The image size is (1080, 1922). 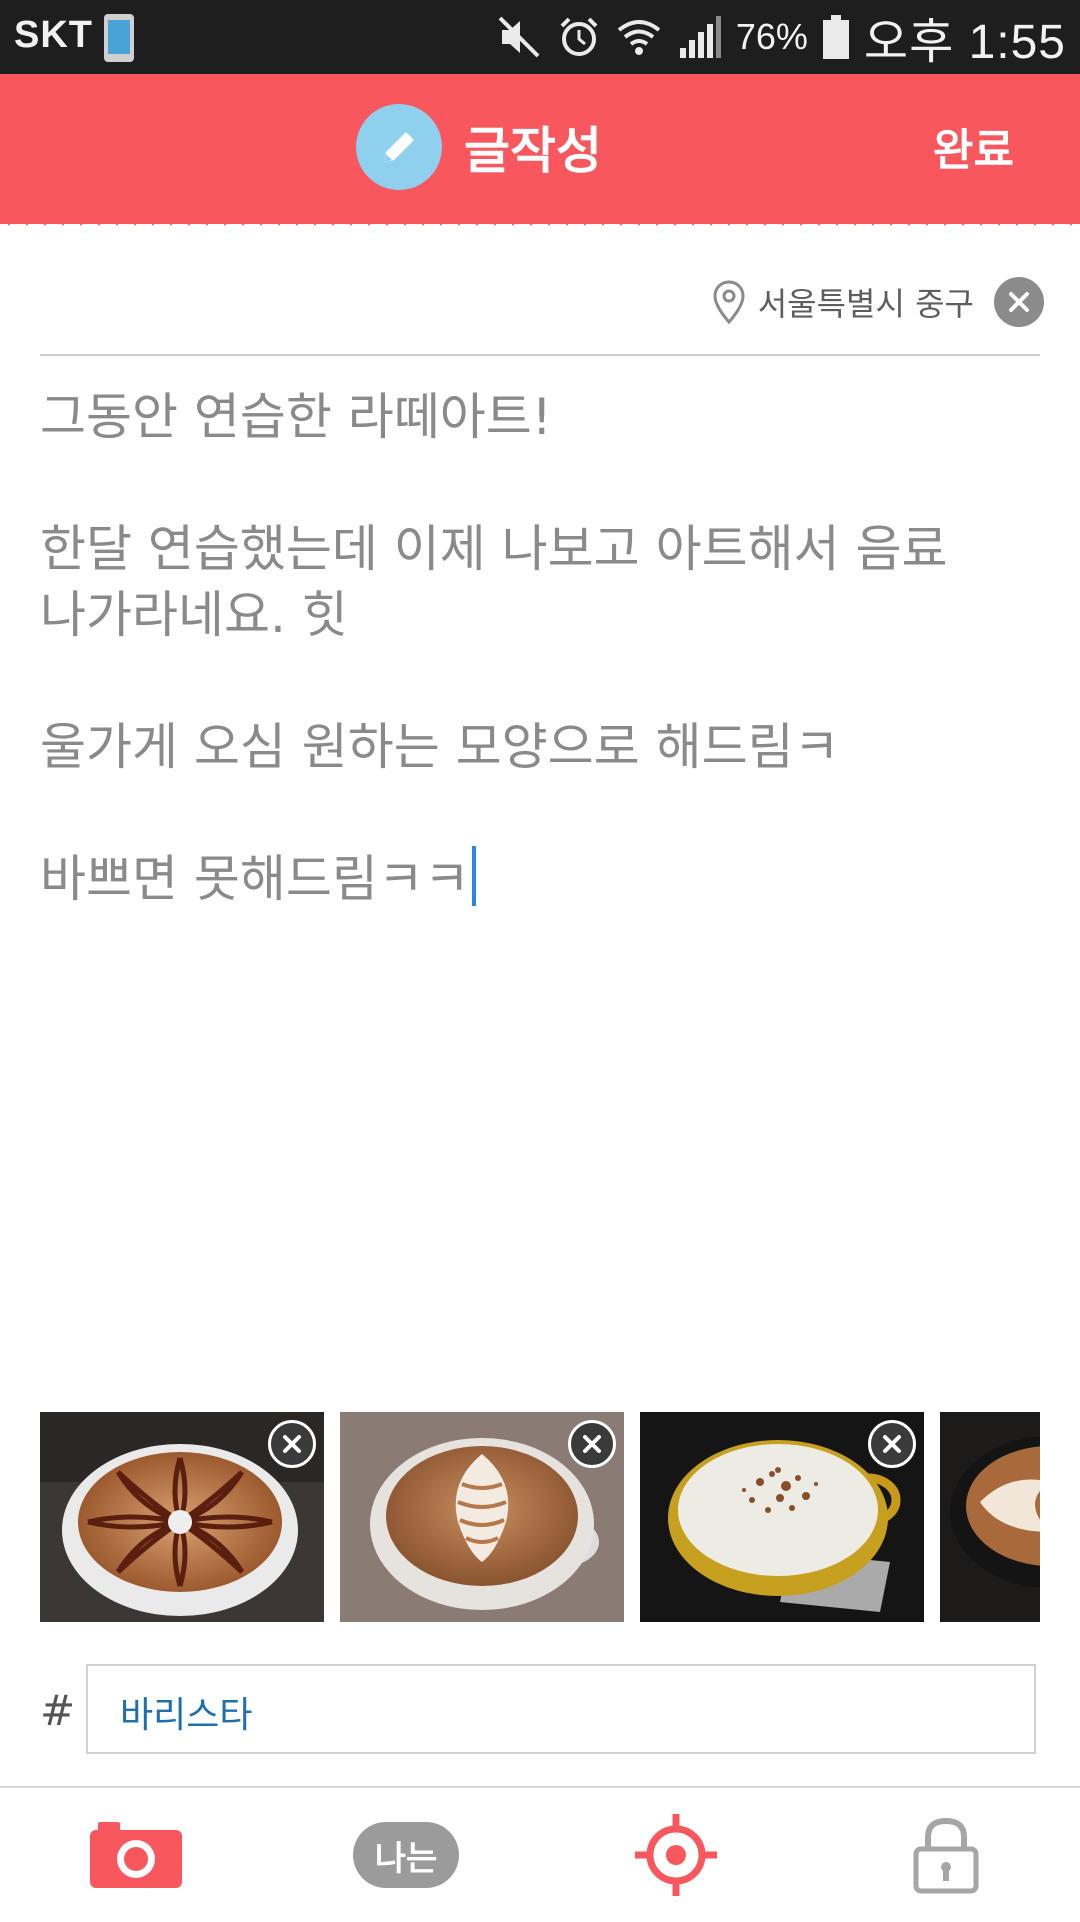 I want to click on me-button: 나는, so click(x=406, y=1855).